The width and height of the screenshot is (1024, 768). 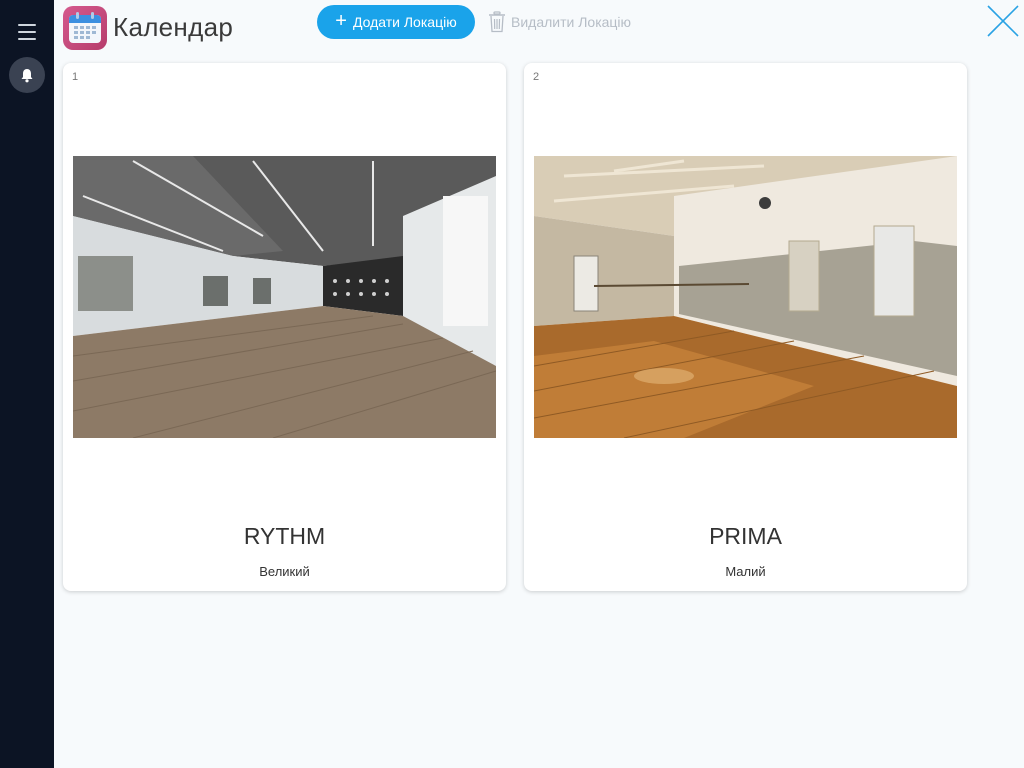 I want to click on hamburger-icon, so click(x=27, y=32).